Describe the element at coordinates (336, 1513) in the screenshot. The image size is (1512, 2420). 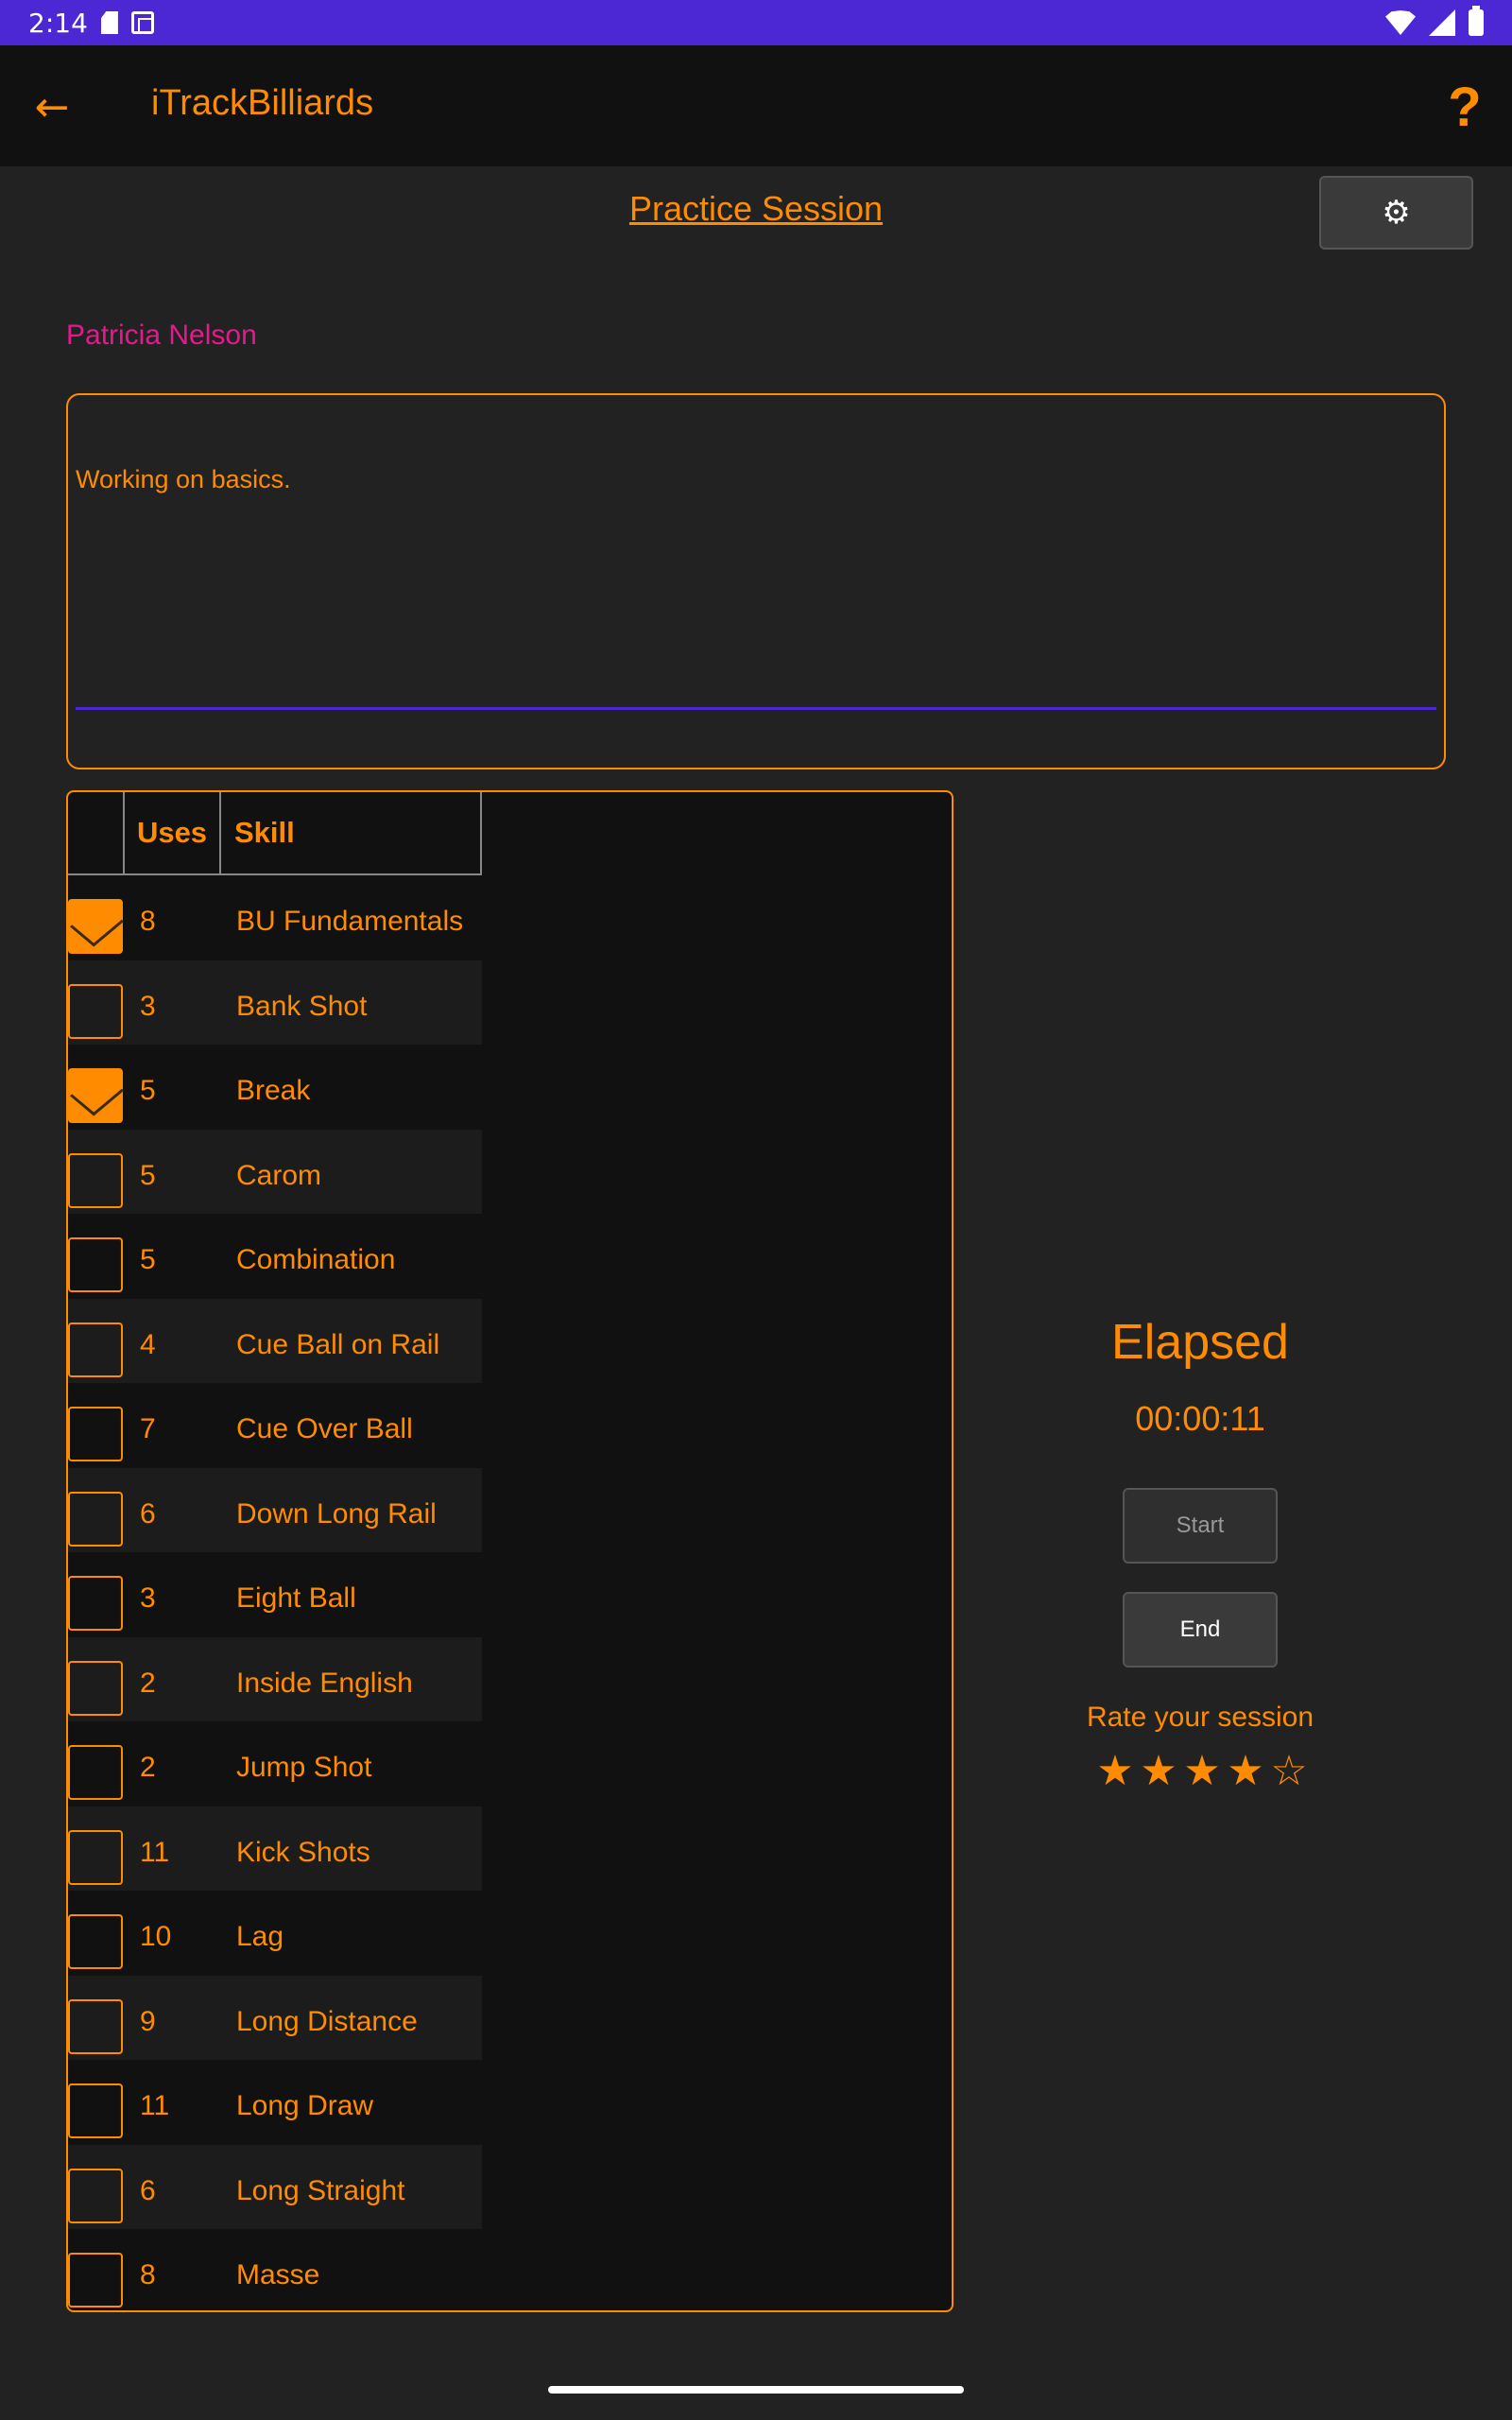
I see `skill-name: Down Long Rail` at that location.